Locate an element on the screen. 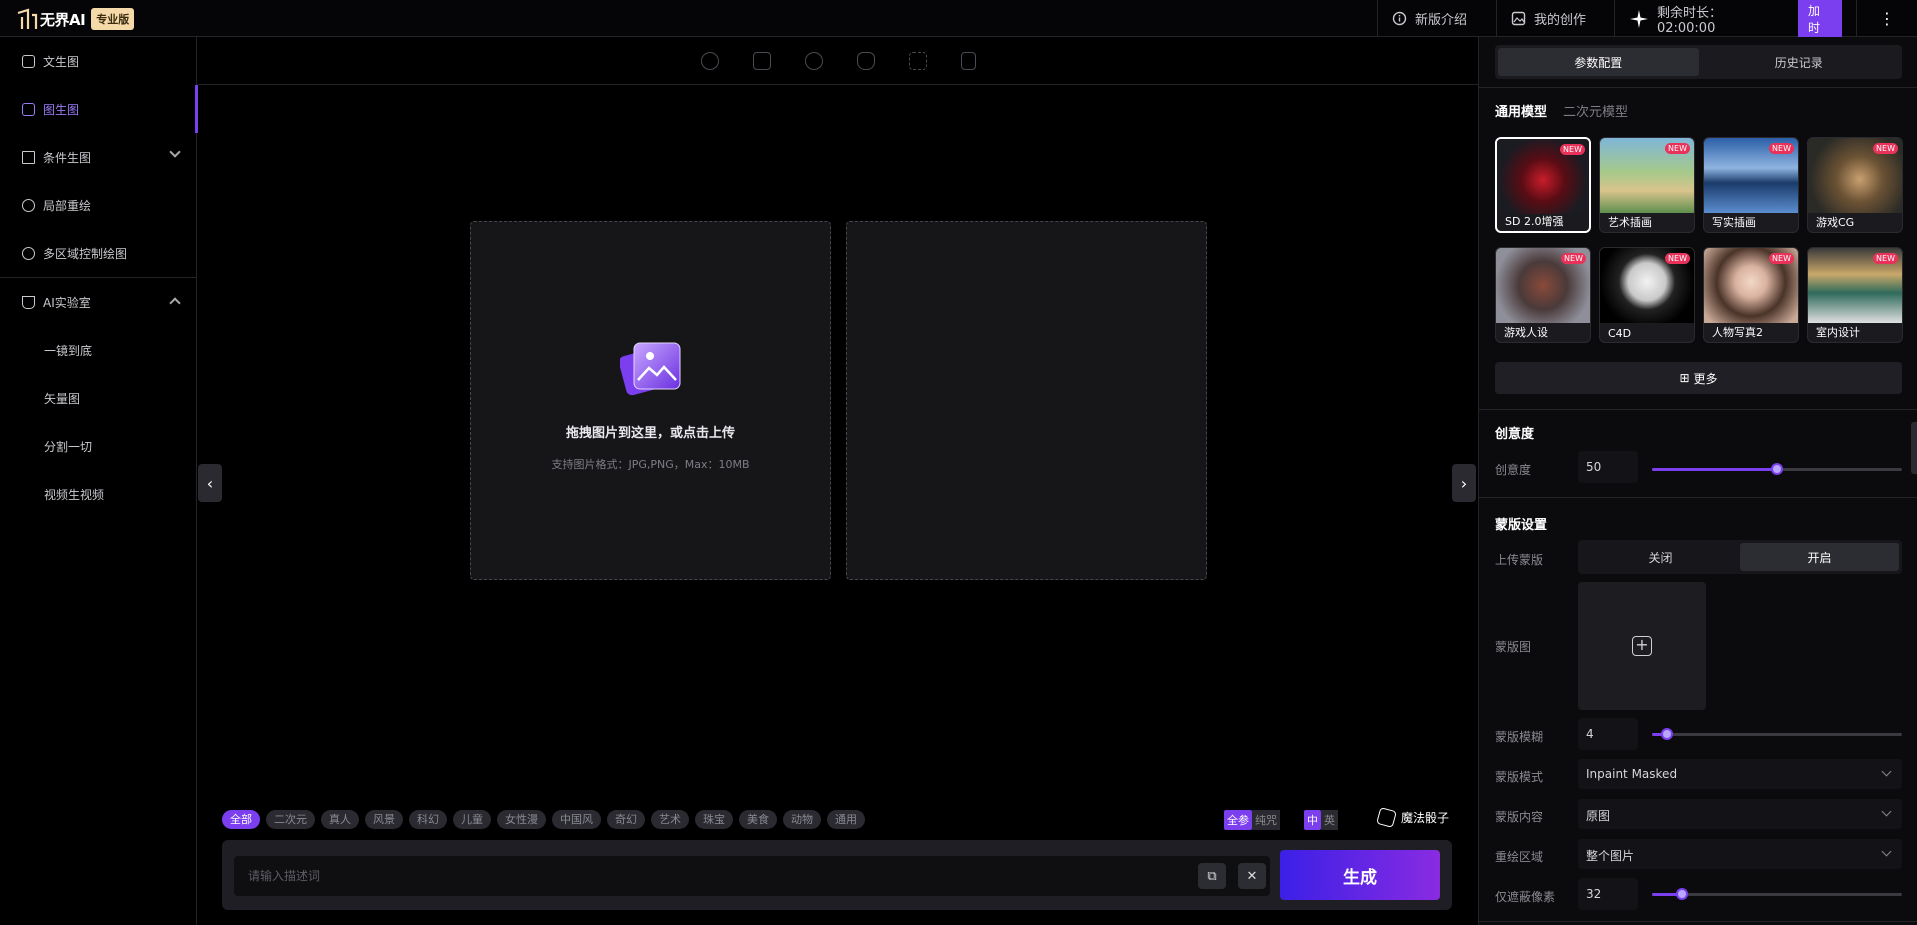 Image resolution: width=1917 pixels, height=925 pixels. tag-chip: 儿童 is located at coordinates (472, 819).